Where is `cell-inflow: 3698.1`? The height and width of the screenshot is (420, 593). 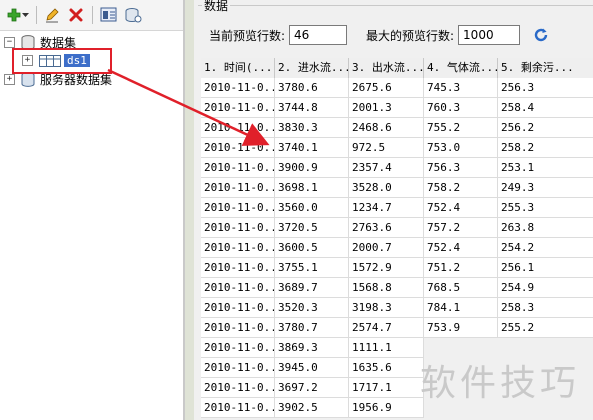 cell-inflow: 3698.1 is located at coordinates (312, 188).